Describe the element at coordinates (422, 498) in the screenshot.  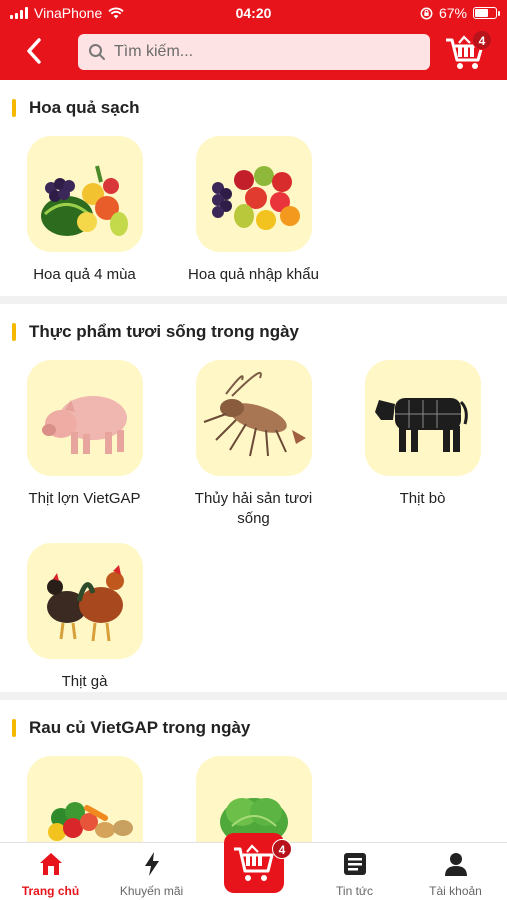
I see `category-label: Thịt bò` at that location.